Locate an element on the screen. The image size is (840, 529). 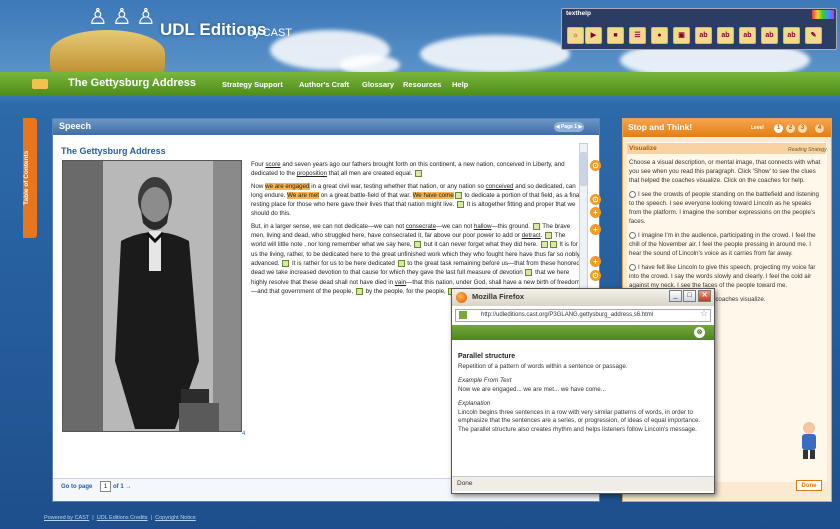
texthelp-button-4: ● is located at coordinates (659, 35).